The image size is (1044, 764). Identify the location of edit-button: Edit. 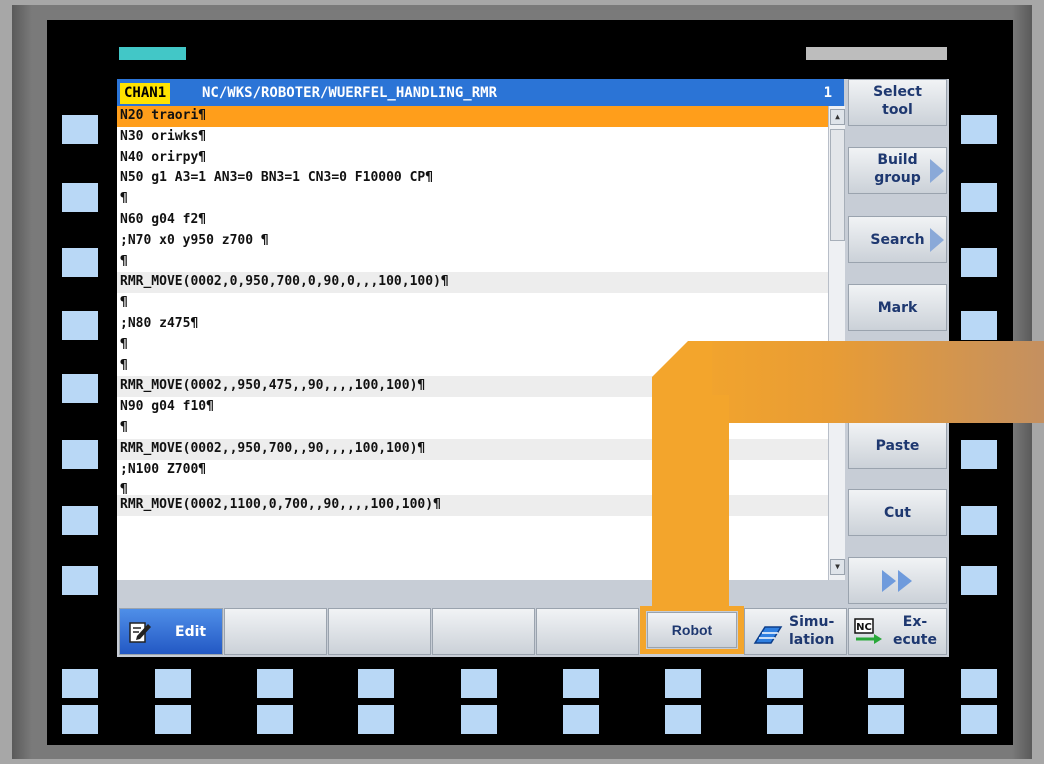
(171, 631).